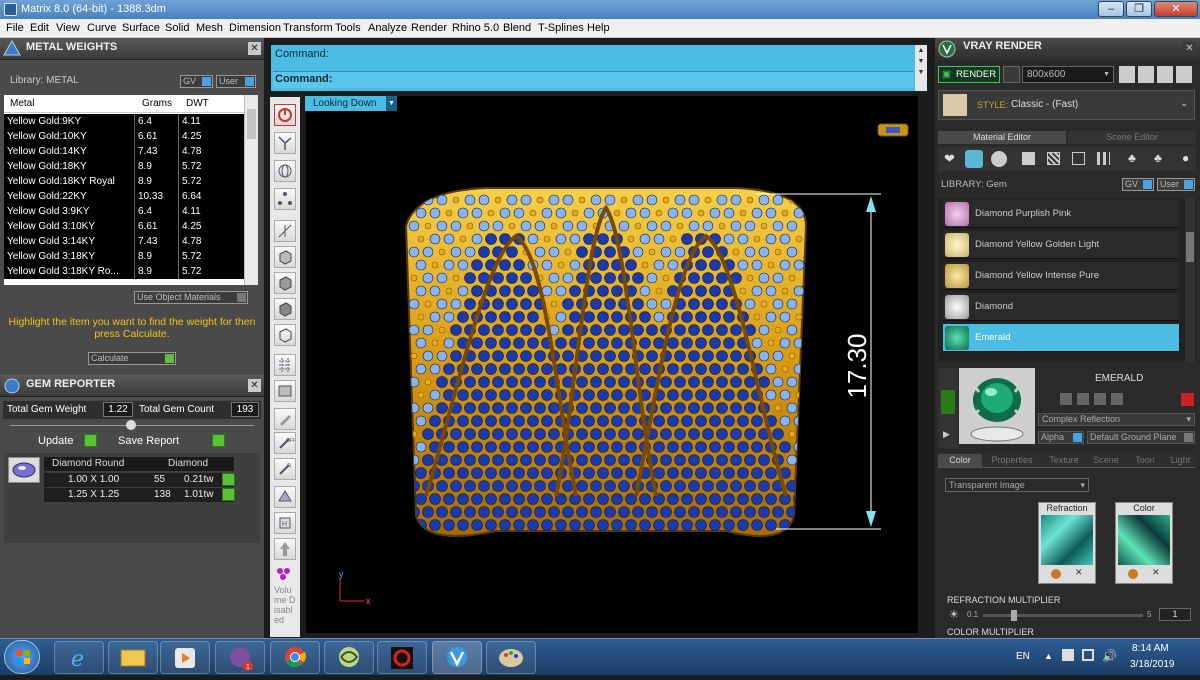 The image size is (1200, 680). What do you see at coordinates (308, 28) in the screenshot?
I see `menu-transform: Transform` at bounding box center [308, 28].